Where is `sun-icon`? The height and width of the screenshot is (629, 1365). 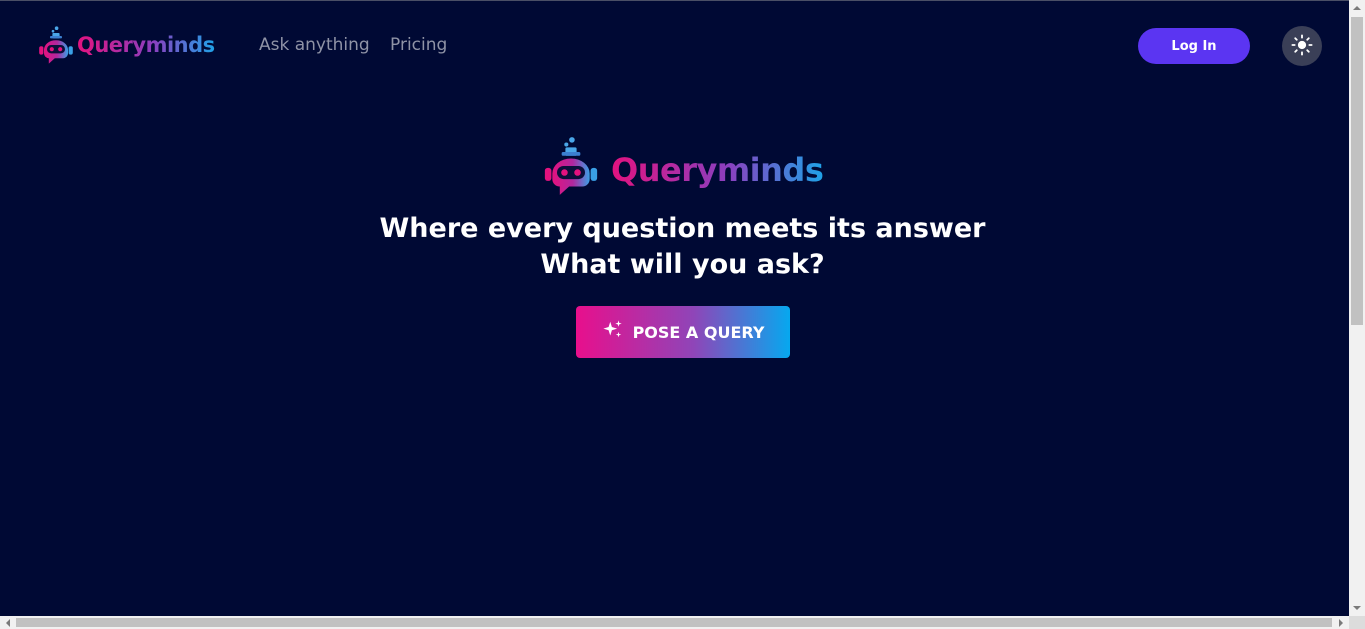
sun-icon is located at coordinates (1302, 46).